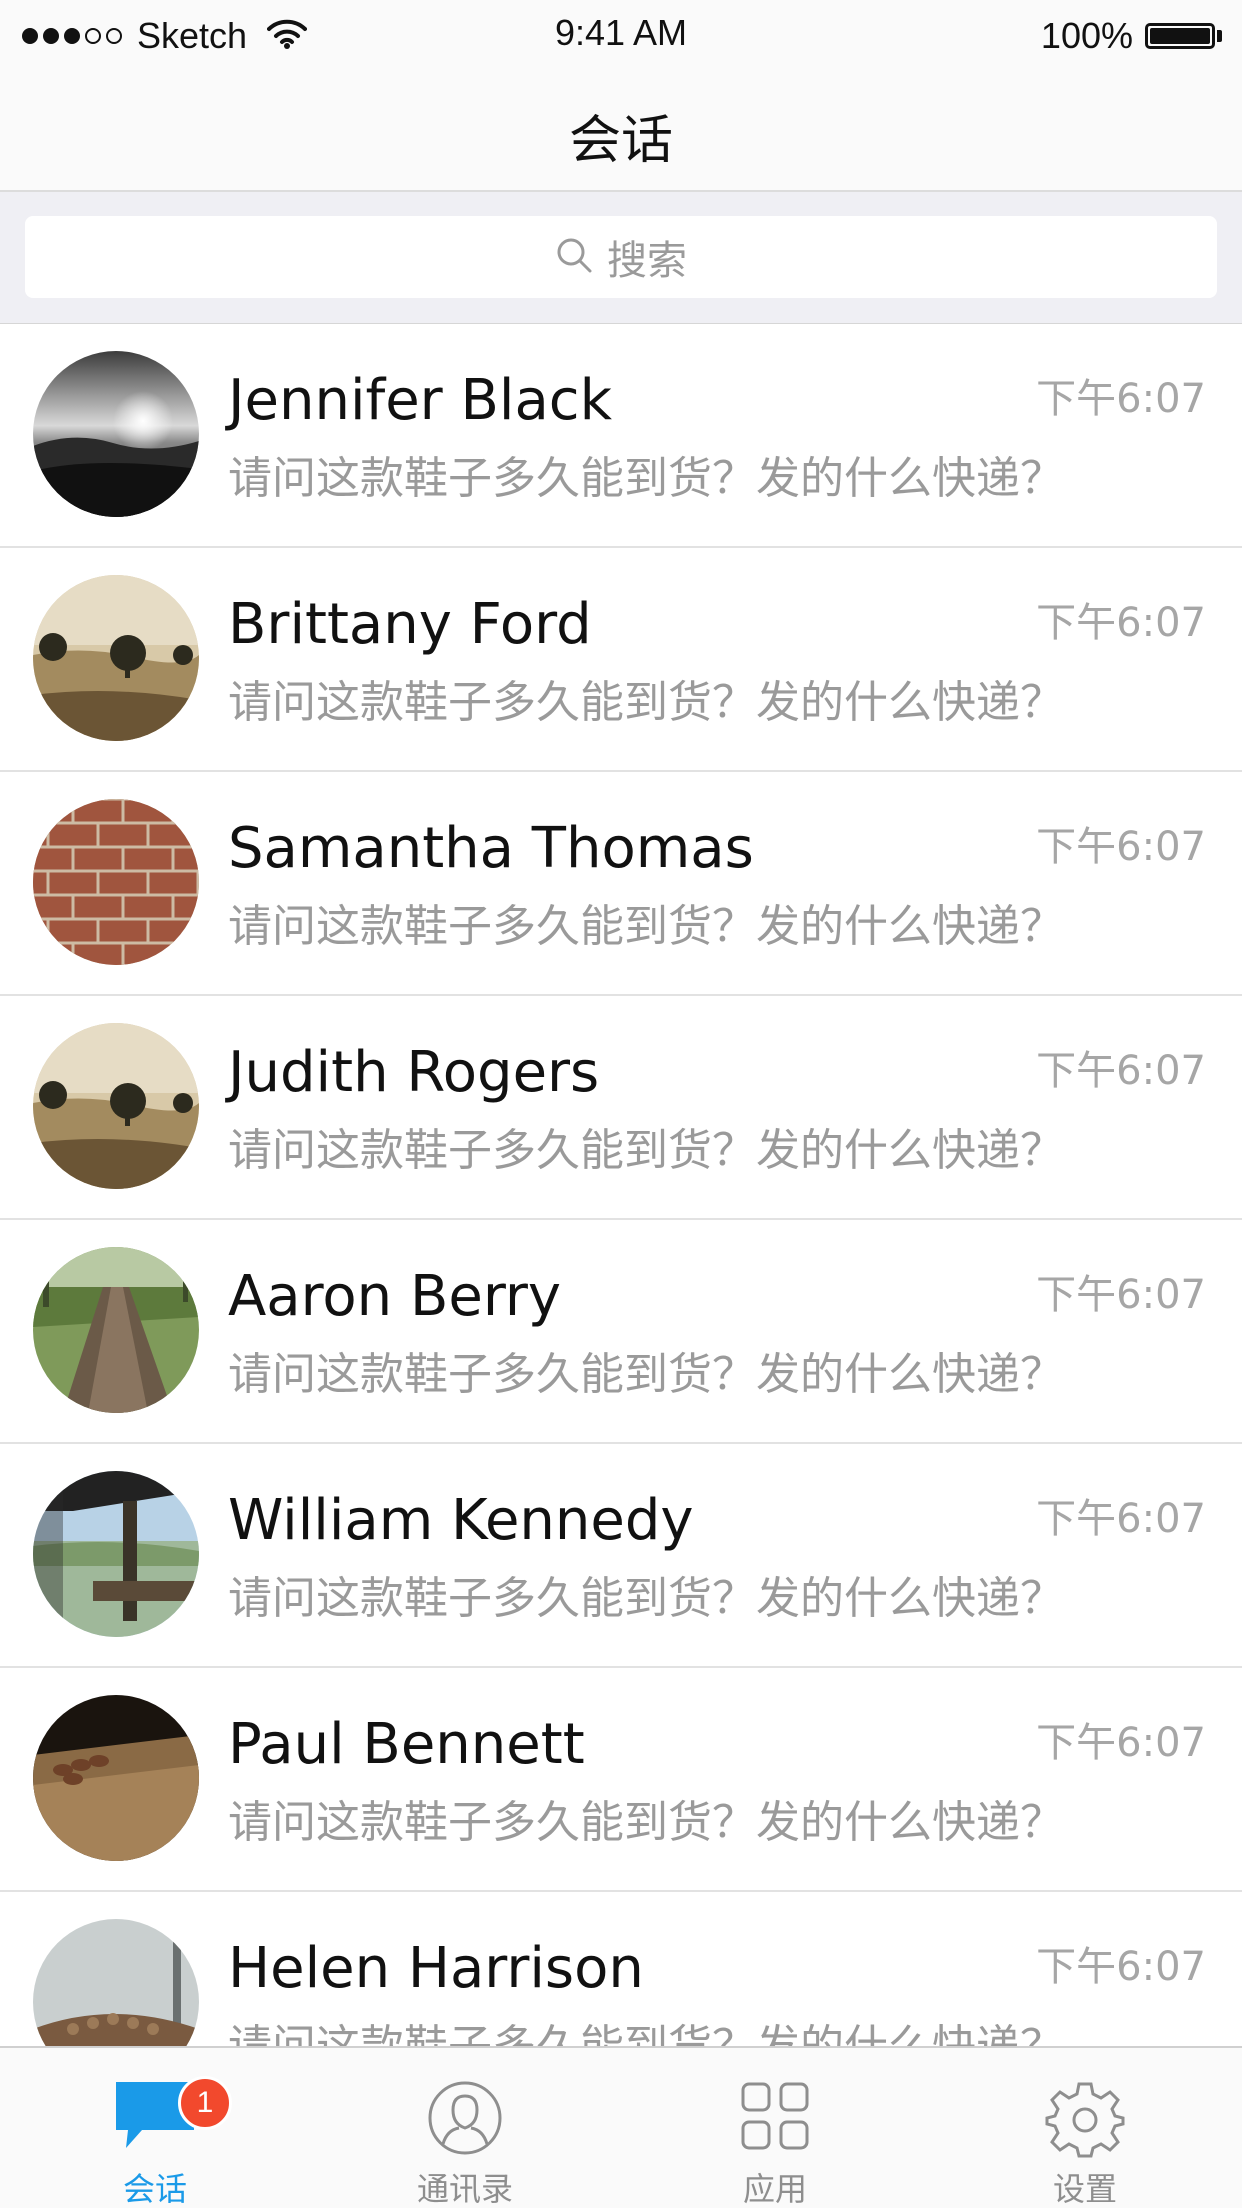 This screenshot has width=1242, height=2210. Describe the element at coordinates (621, 35) in the screenshot. I see `status-bar: Sketch 9:41 AM 100%` at that location.